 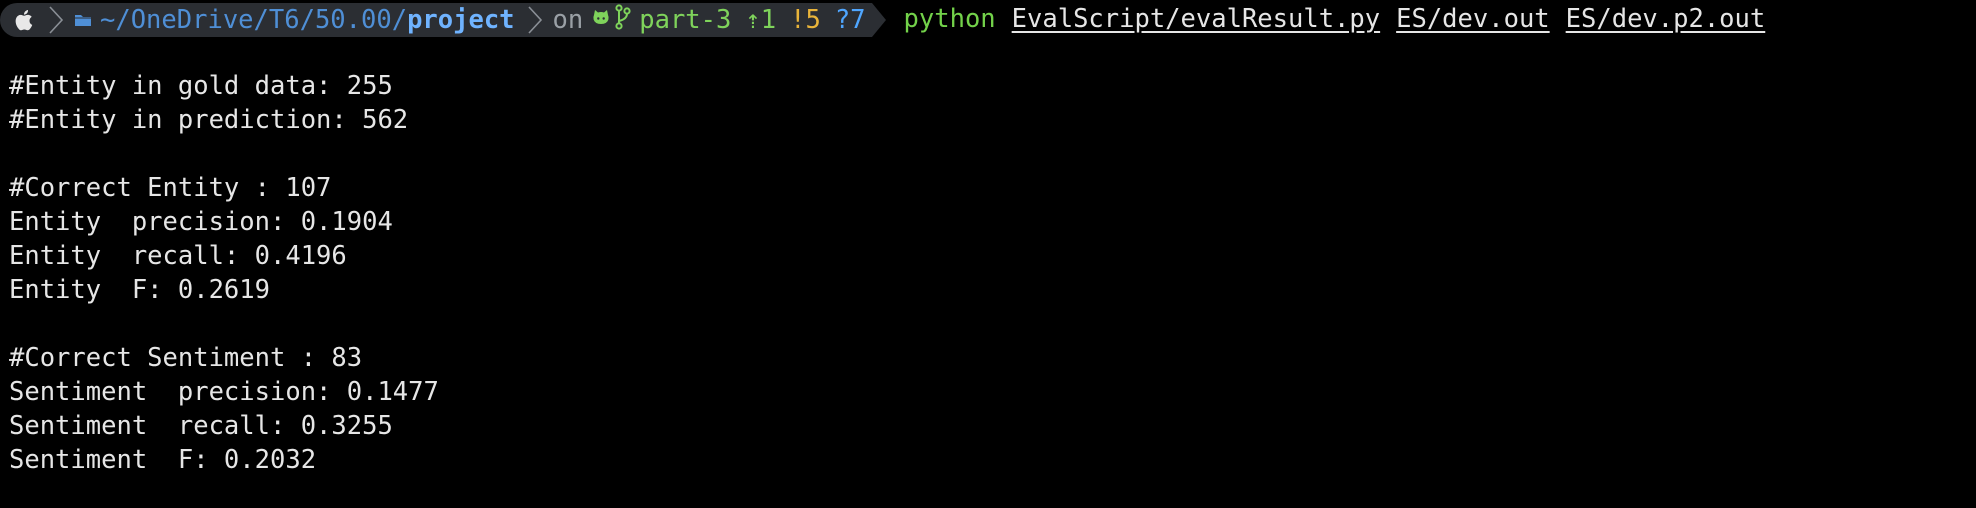 What do you see at coordinates (201, 86) in the screenshot?
I see `output-line: #Entity in gold data: 255` at bounding box center [201, 86].